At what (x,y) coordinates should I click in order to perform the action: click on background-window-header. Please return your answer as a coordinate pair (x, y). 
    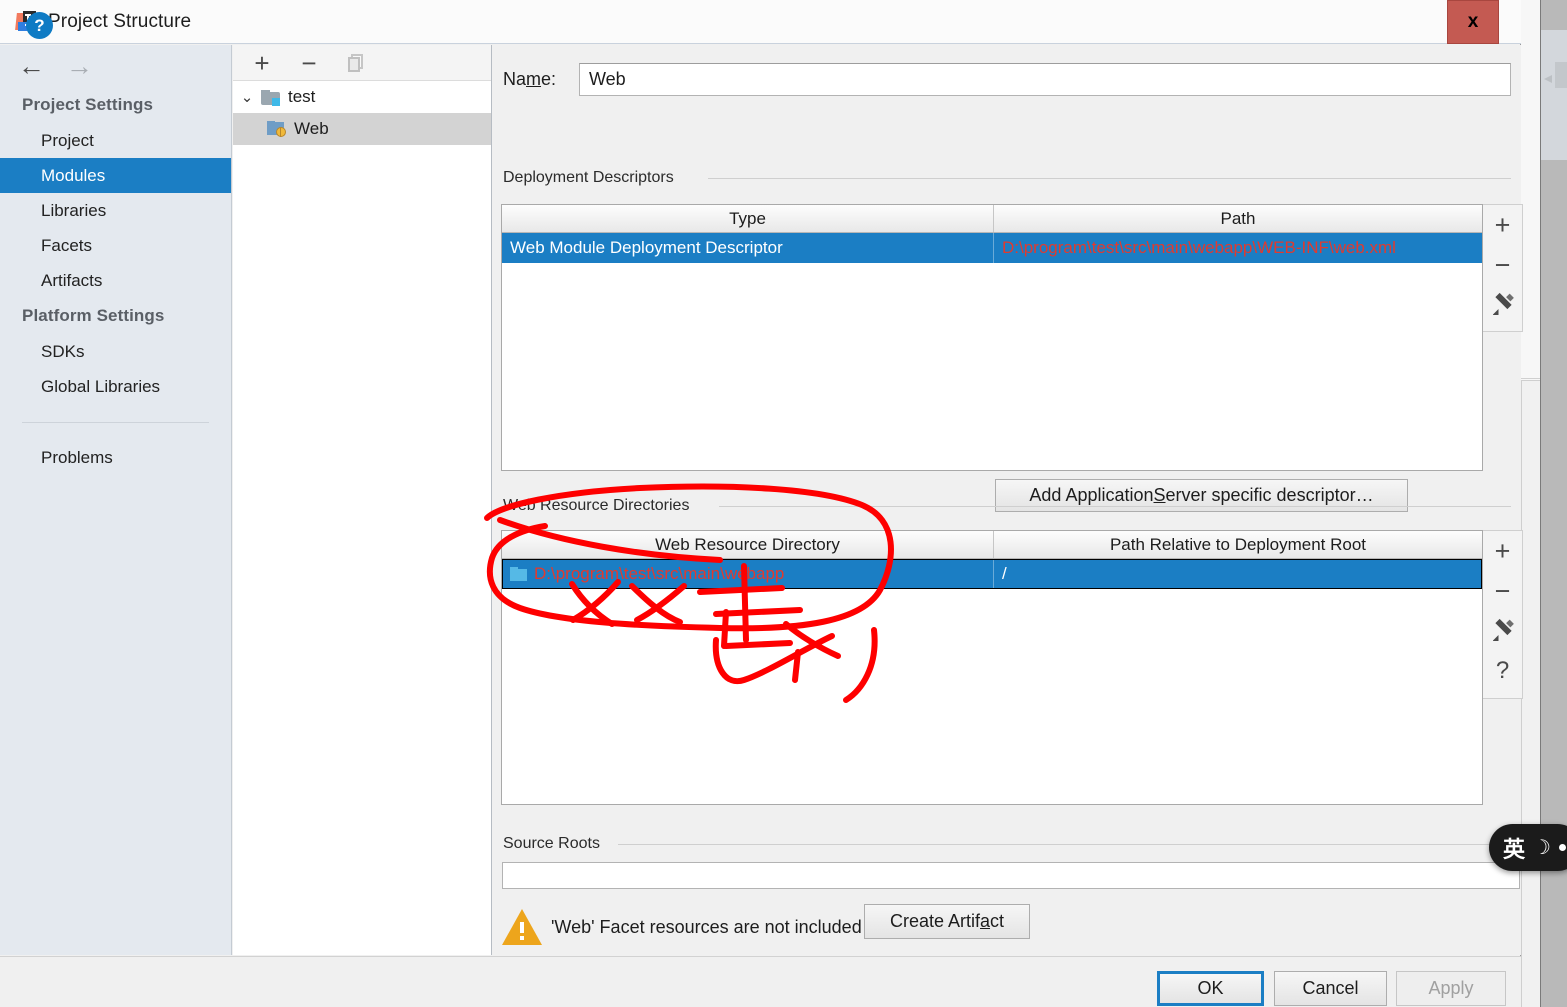
    Looking at the image, I should click on (1554, 95).